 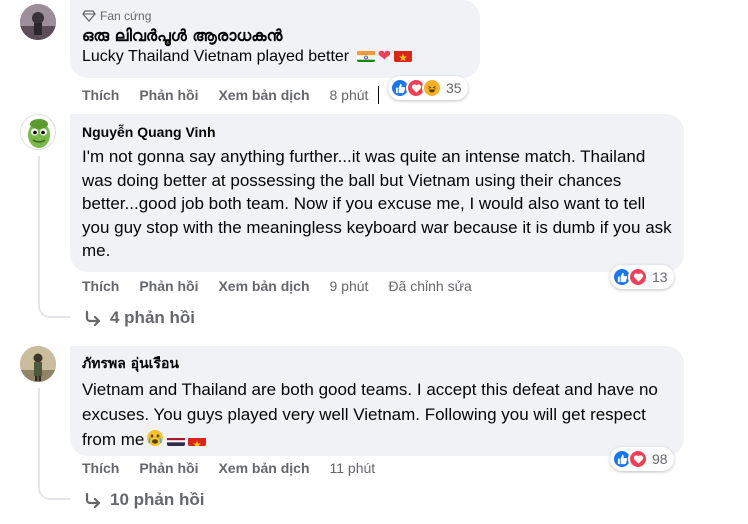 I want to click on comment-author: ഒരു ലിവർപൂൾ ആരാധകൻ, so click(x=275, y=36).